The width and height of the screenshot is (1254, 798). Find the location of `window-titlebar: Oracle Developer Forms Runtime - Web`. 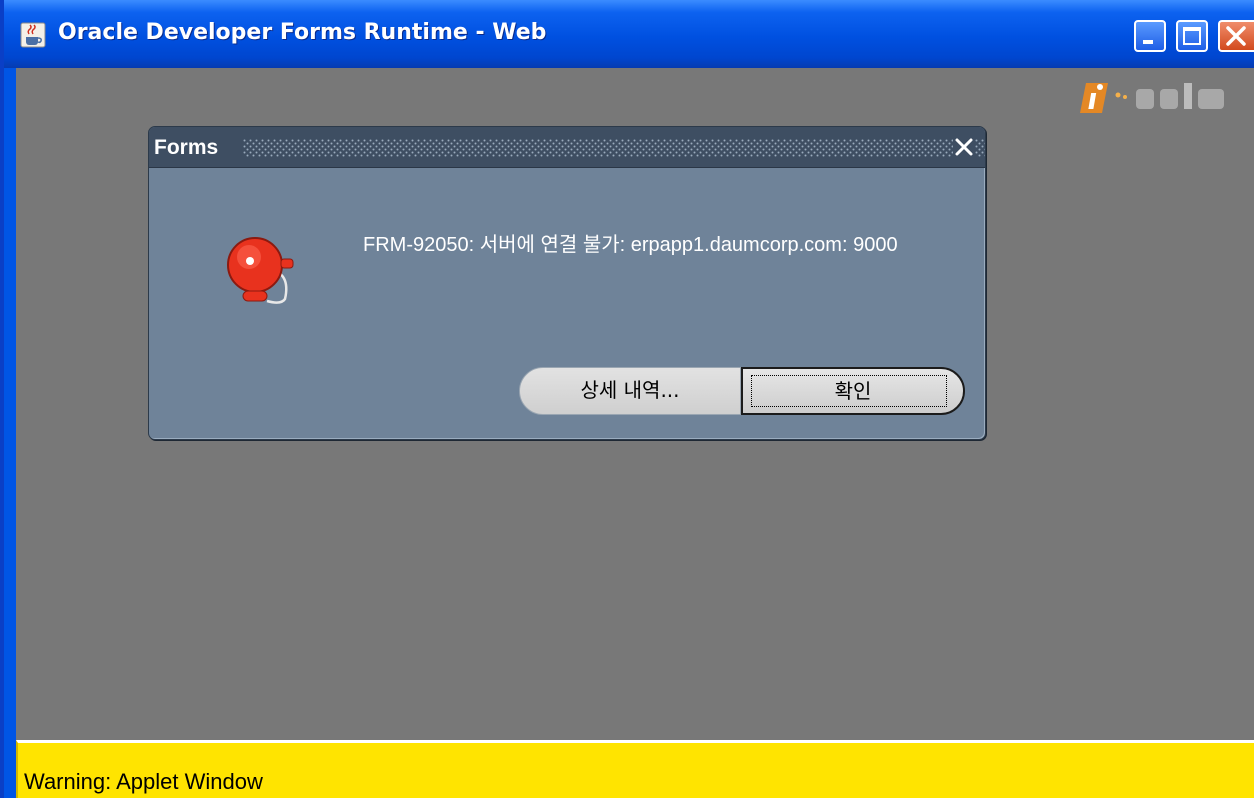

window-titlebar: Oracle Developer Forms Runtime - Web is located at coordinates (629, 34).